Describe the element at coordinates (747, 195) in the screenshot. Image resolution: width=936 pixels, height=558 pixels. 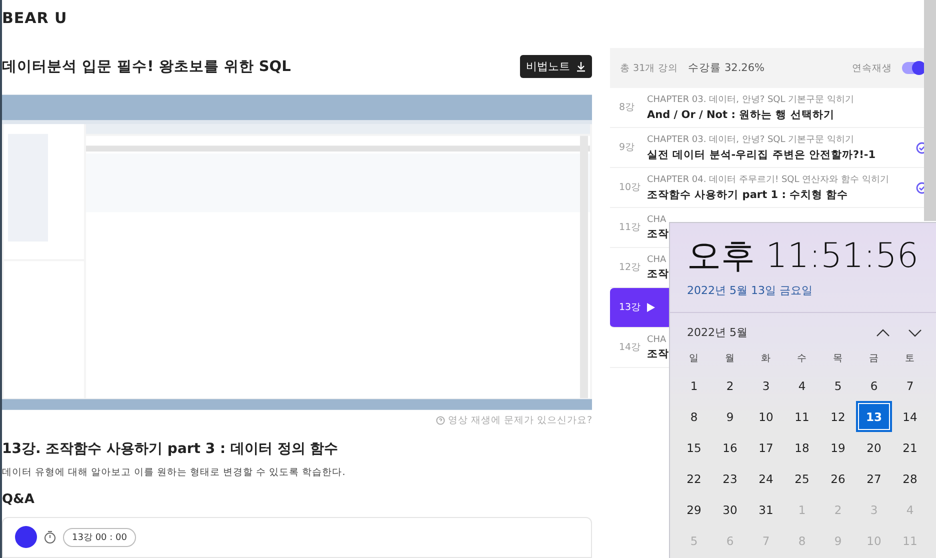
I see `lecture-title: 조작함수 사용하기 part 1 : 수치형 함수` at that location.